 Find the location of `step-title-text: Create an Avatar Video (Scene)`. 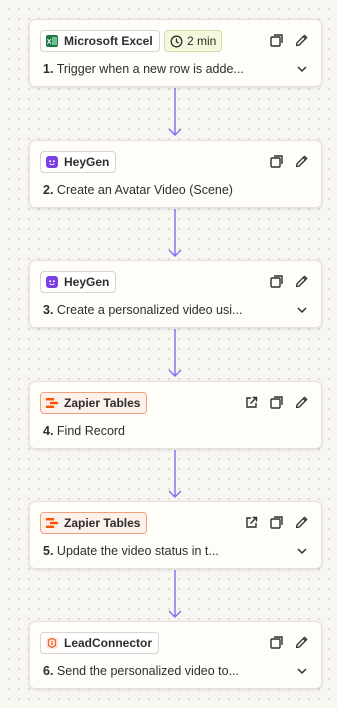

step-title-text: Create an Avatar Video (Scene) is located at coordinates (144, 190).